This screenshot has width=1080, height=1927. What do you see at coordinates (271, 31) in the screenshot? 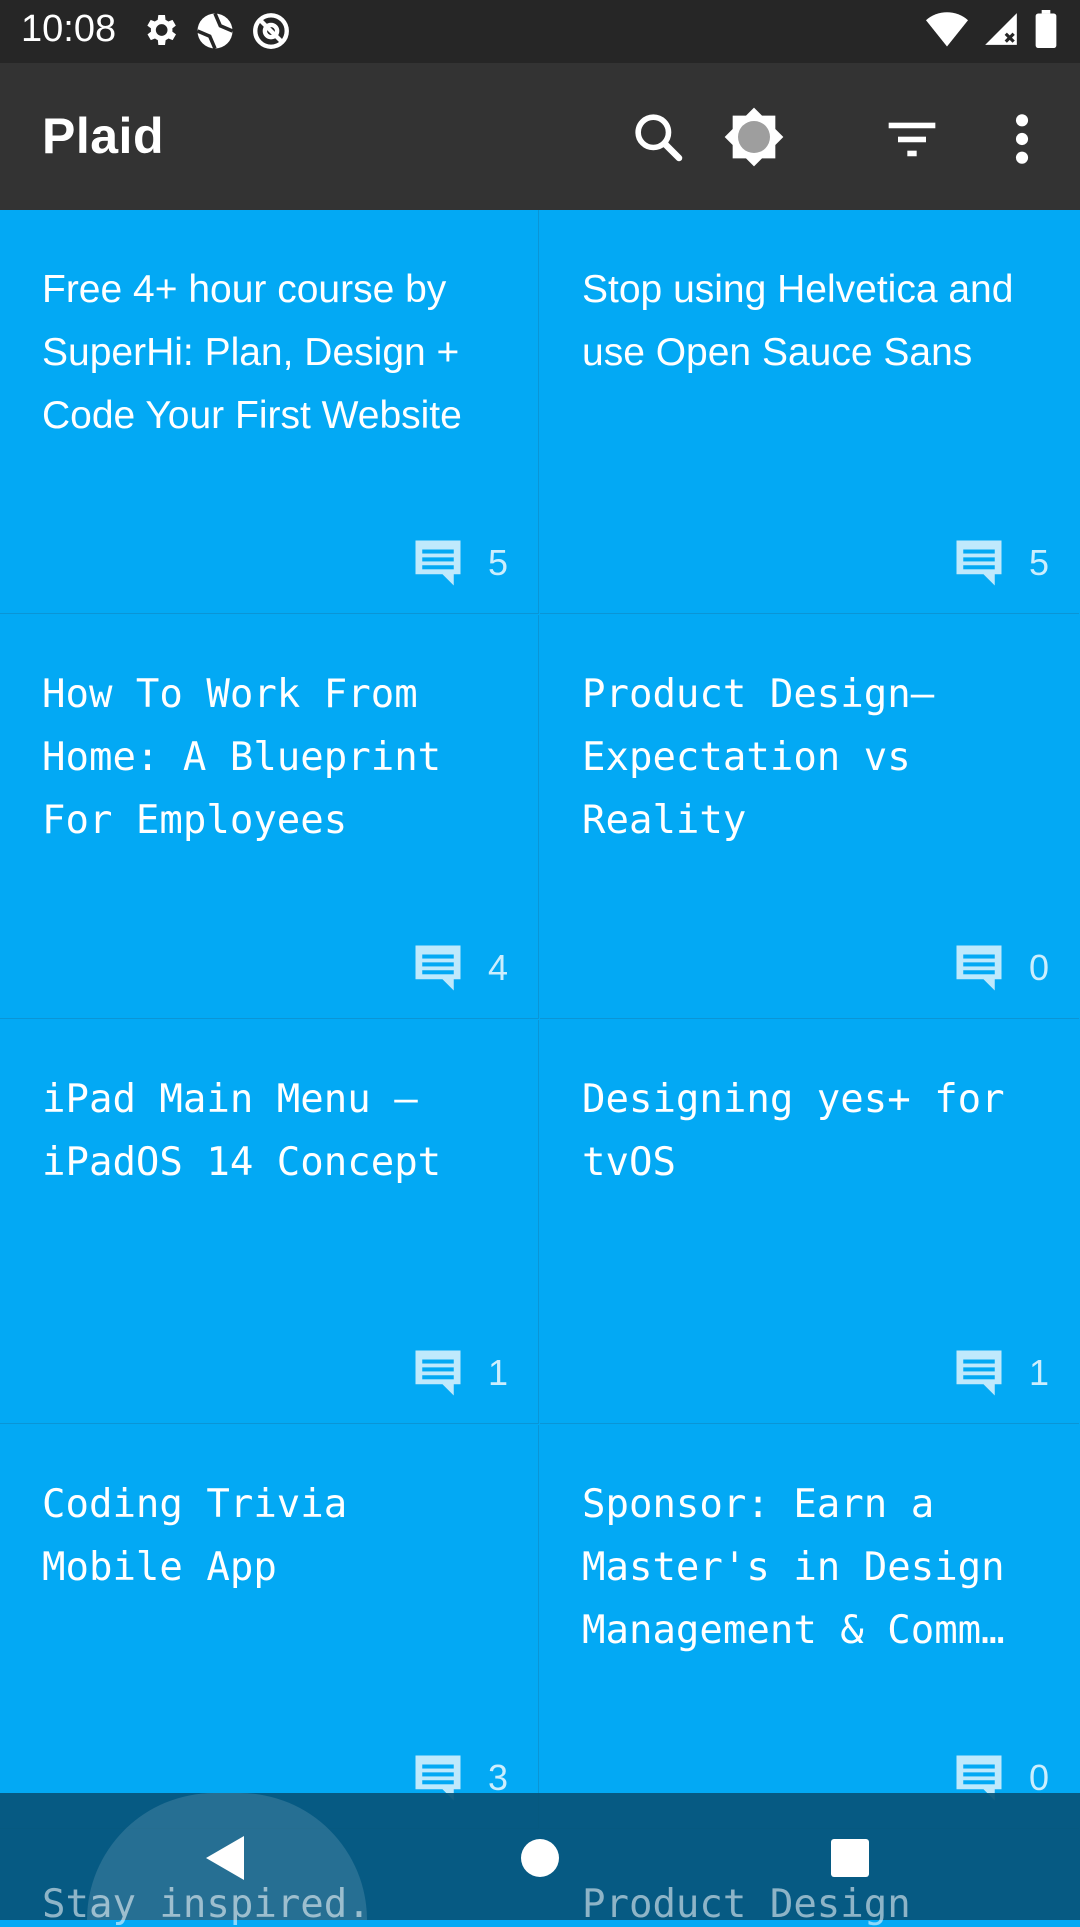
I see `at-sign-icon` at bounding box center [271, 31].